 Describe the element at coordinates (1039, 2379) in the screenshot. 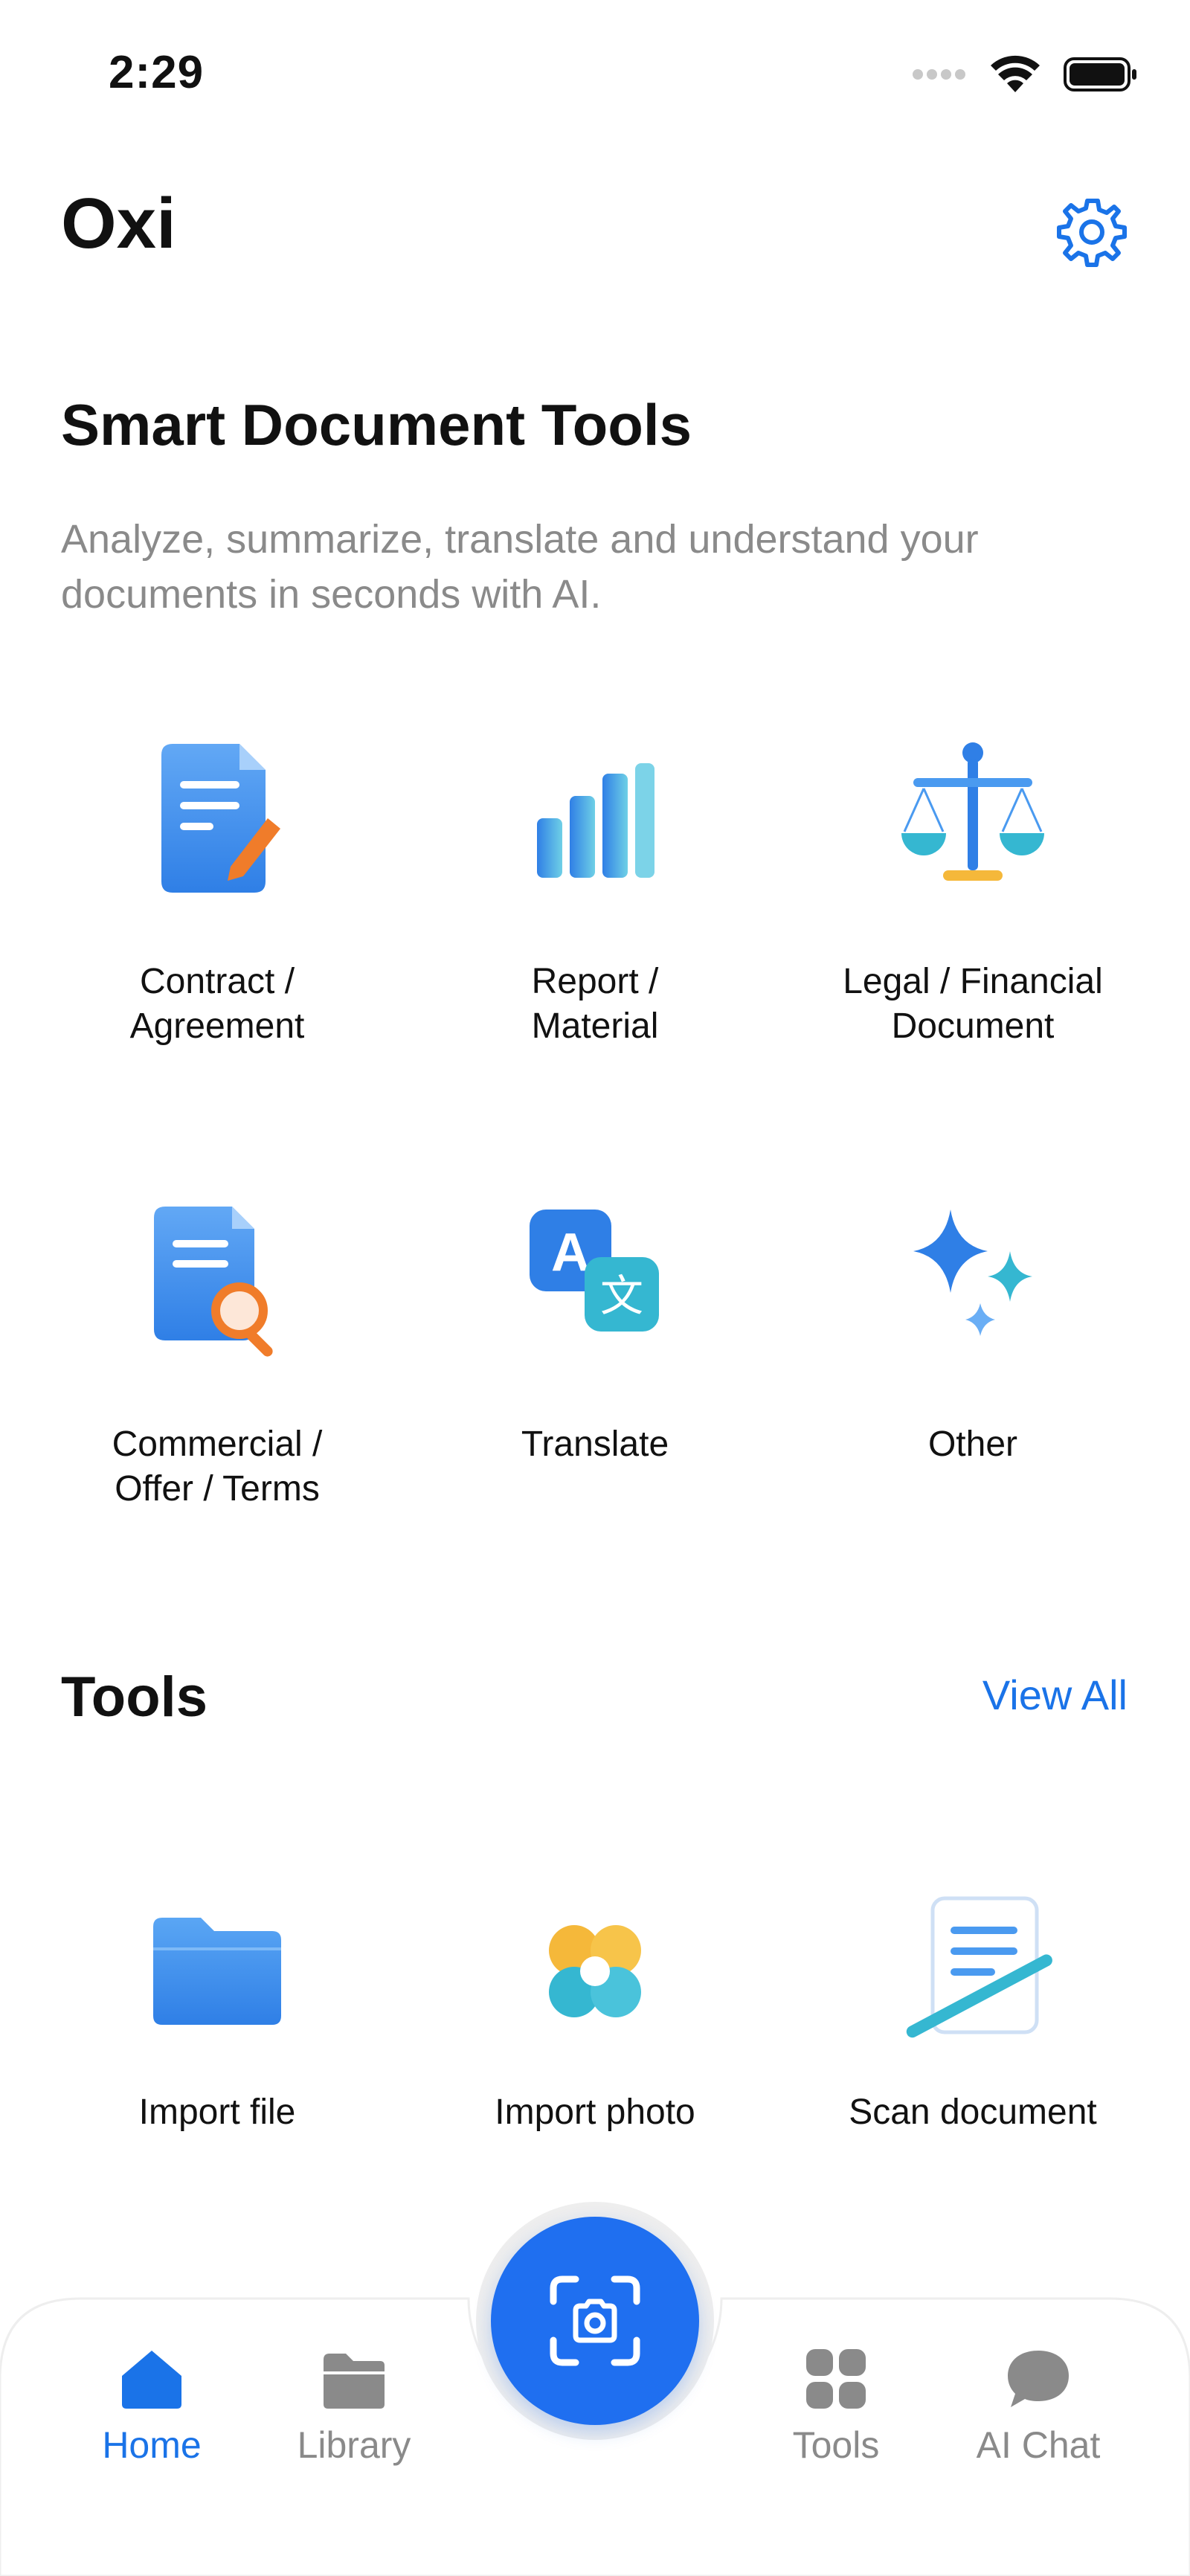

I see `chat-bubble-icon` at that location.